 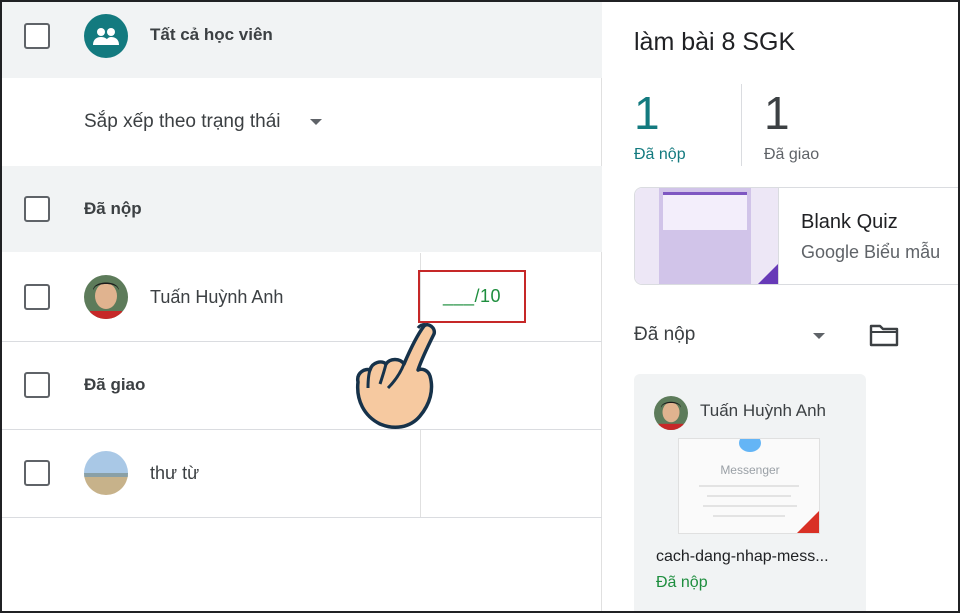 I want to click on submission-thumbnail: Messenger, so click(x=749, y=486).